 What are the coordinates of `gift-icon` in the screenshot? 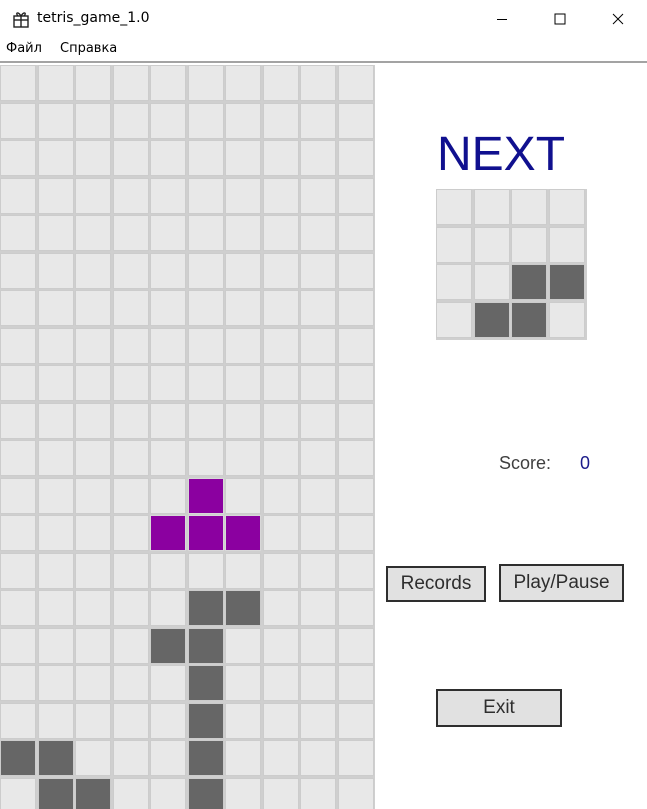 It's located at (21, 20).